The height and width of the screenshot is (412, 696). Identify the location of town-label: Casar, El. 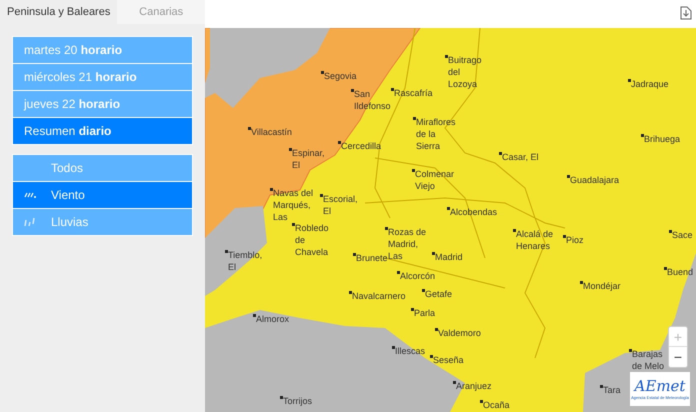
(520, 157).